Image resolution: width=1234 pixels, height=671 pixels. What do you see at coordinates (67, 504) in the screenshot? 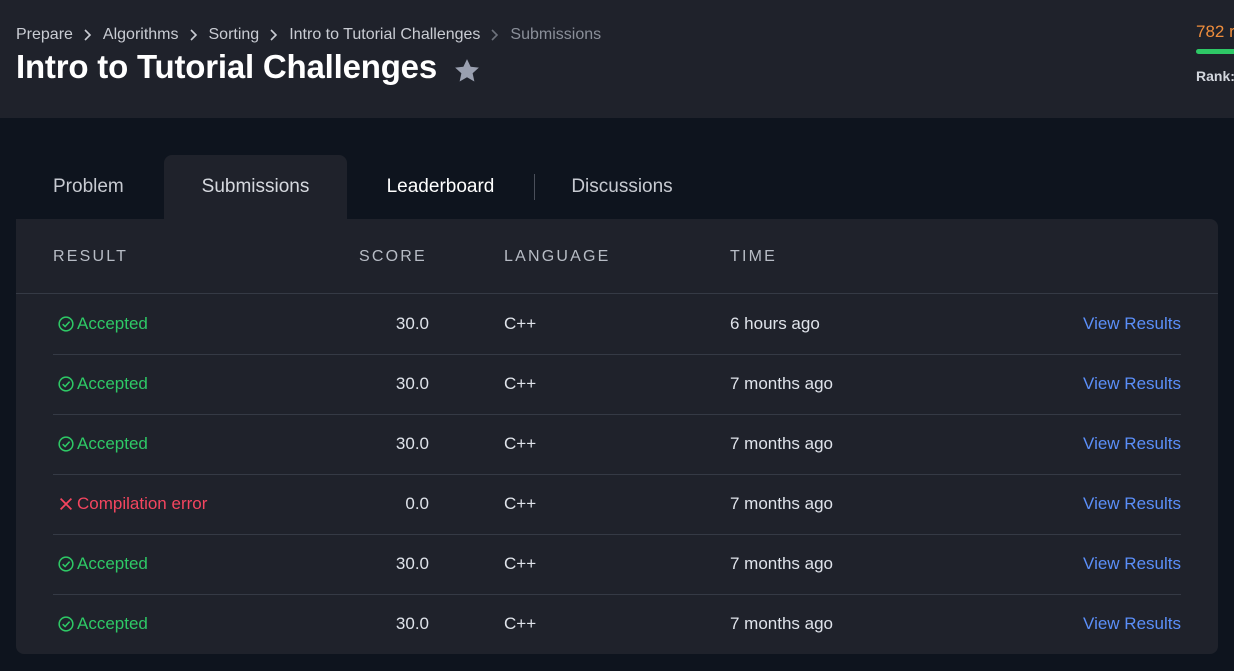
I see `x-icon` at bounding box center [67, 504].